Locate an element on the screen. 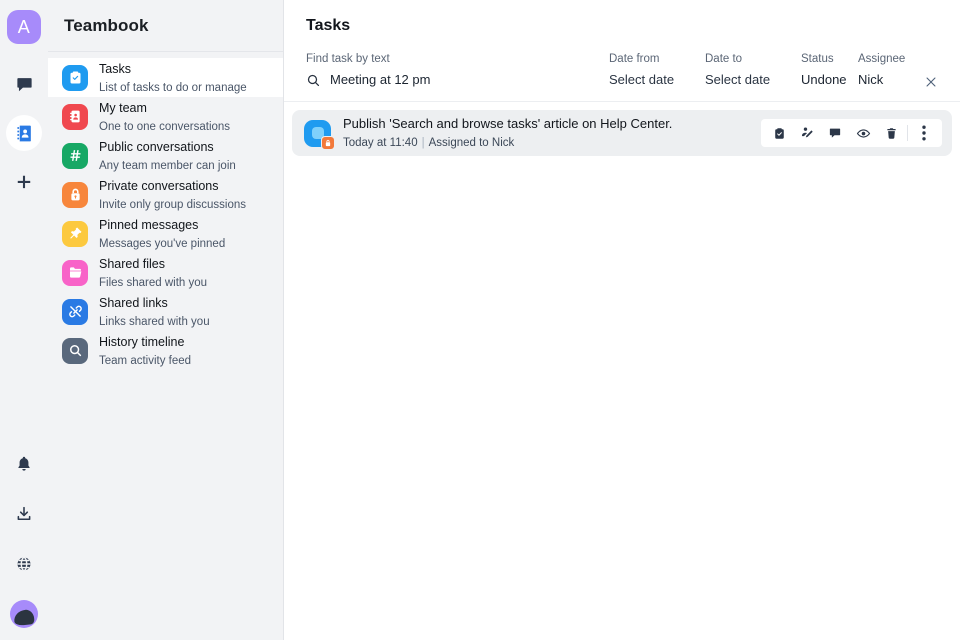 Image resolution: width=960 pixels, height=640 pixels. clear-filters-button is located at coordinates (931, 82).